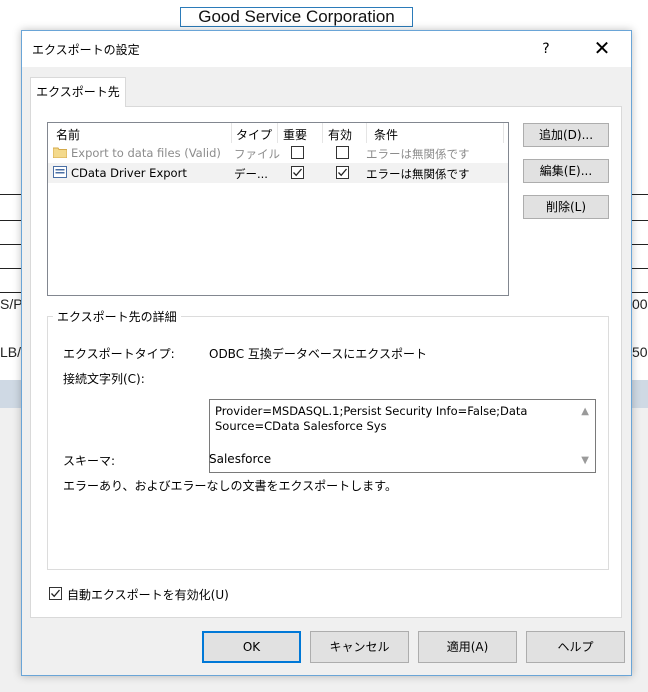 Image resolution: width=648 pixels, height=692 pixels. Describe the element at coordinates (585, 411) in the screenshot. I see `scroll-up-icon: ▲` at that location.